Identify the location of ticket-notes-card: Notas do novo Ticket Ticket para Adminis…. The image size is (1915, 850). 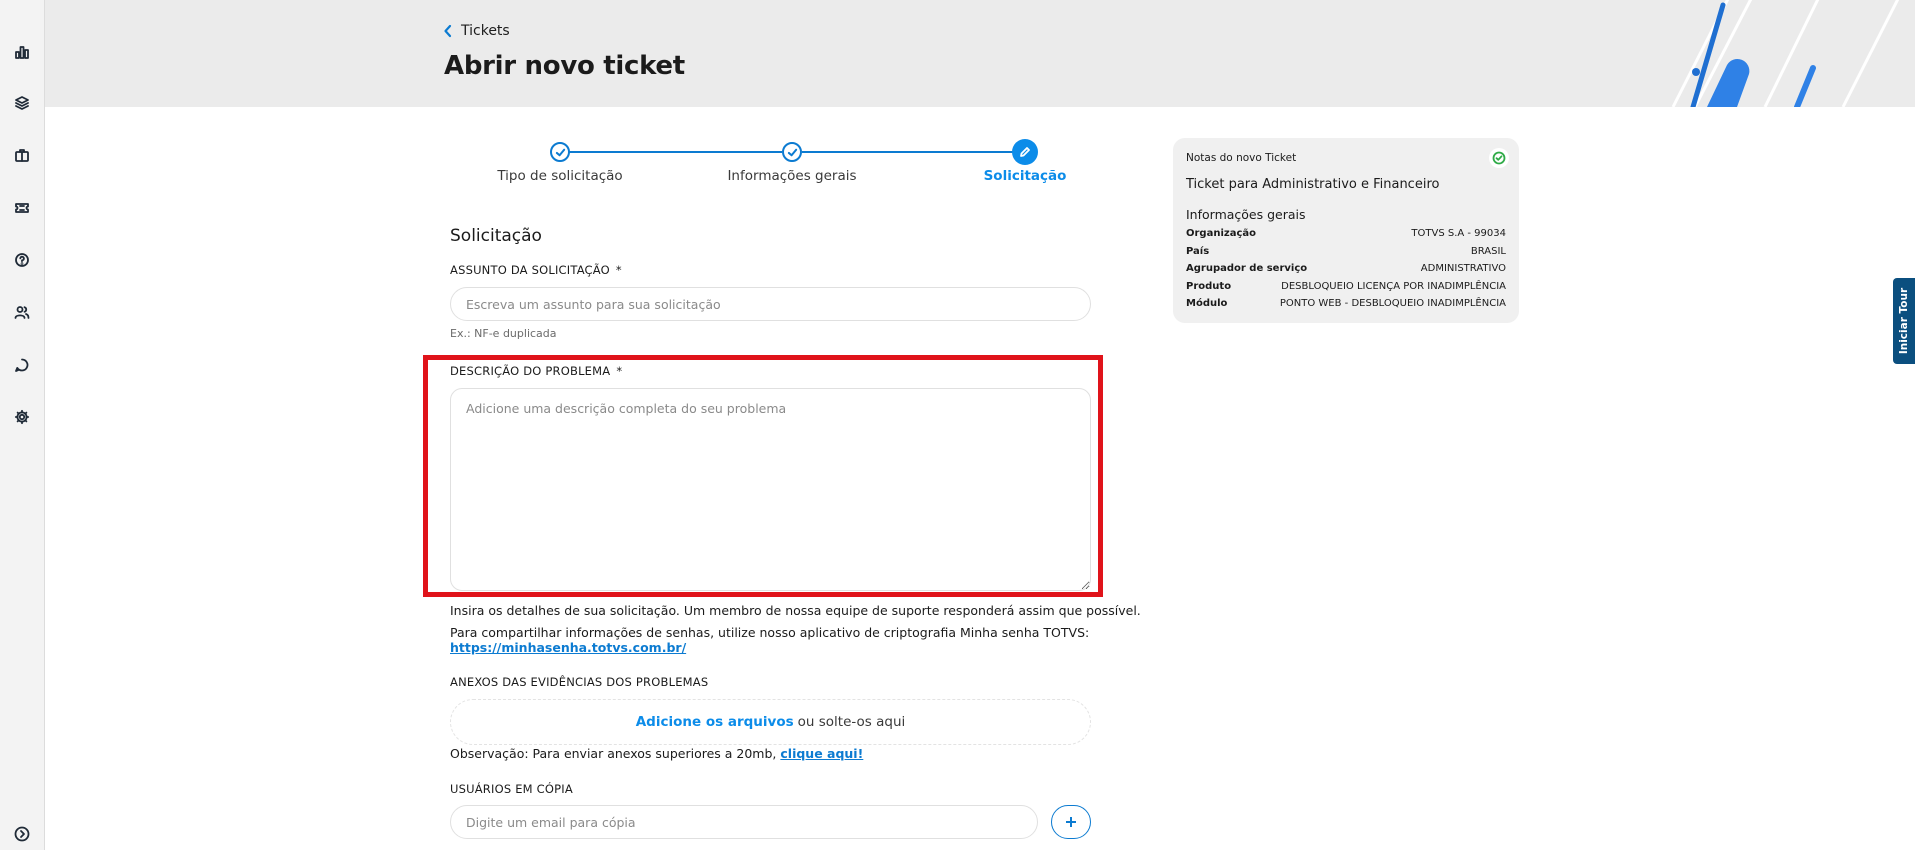
(1346, 230).